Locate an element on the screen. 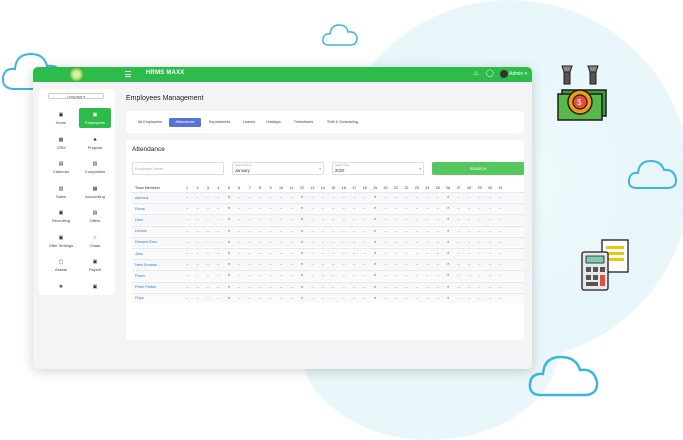  sidebar-item-payroll: ▣ Payroll is located at coordinates (95, 265).